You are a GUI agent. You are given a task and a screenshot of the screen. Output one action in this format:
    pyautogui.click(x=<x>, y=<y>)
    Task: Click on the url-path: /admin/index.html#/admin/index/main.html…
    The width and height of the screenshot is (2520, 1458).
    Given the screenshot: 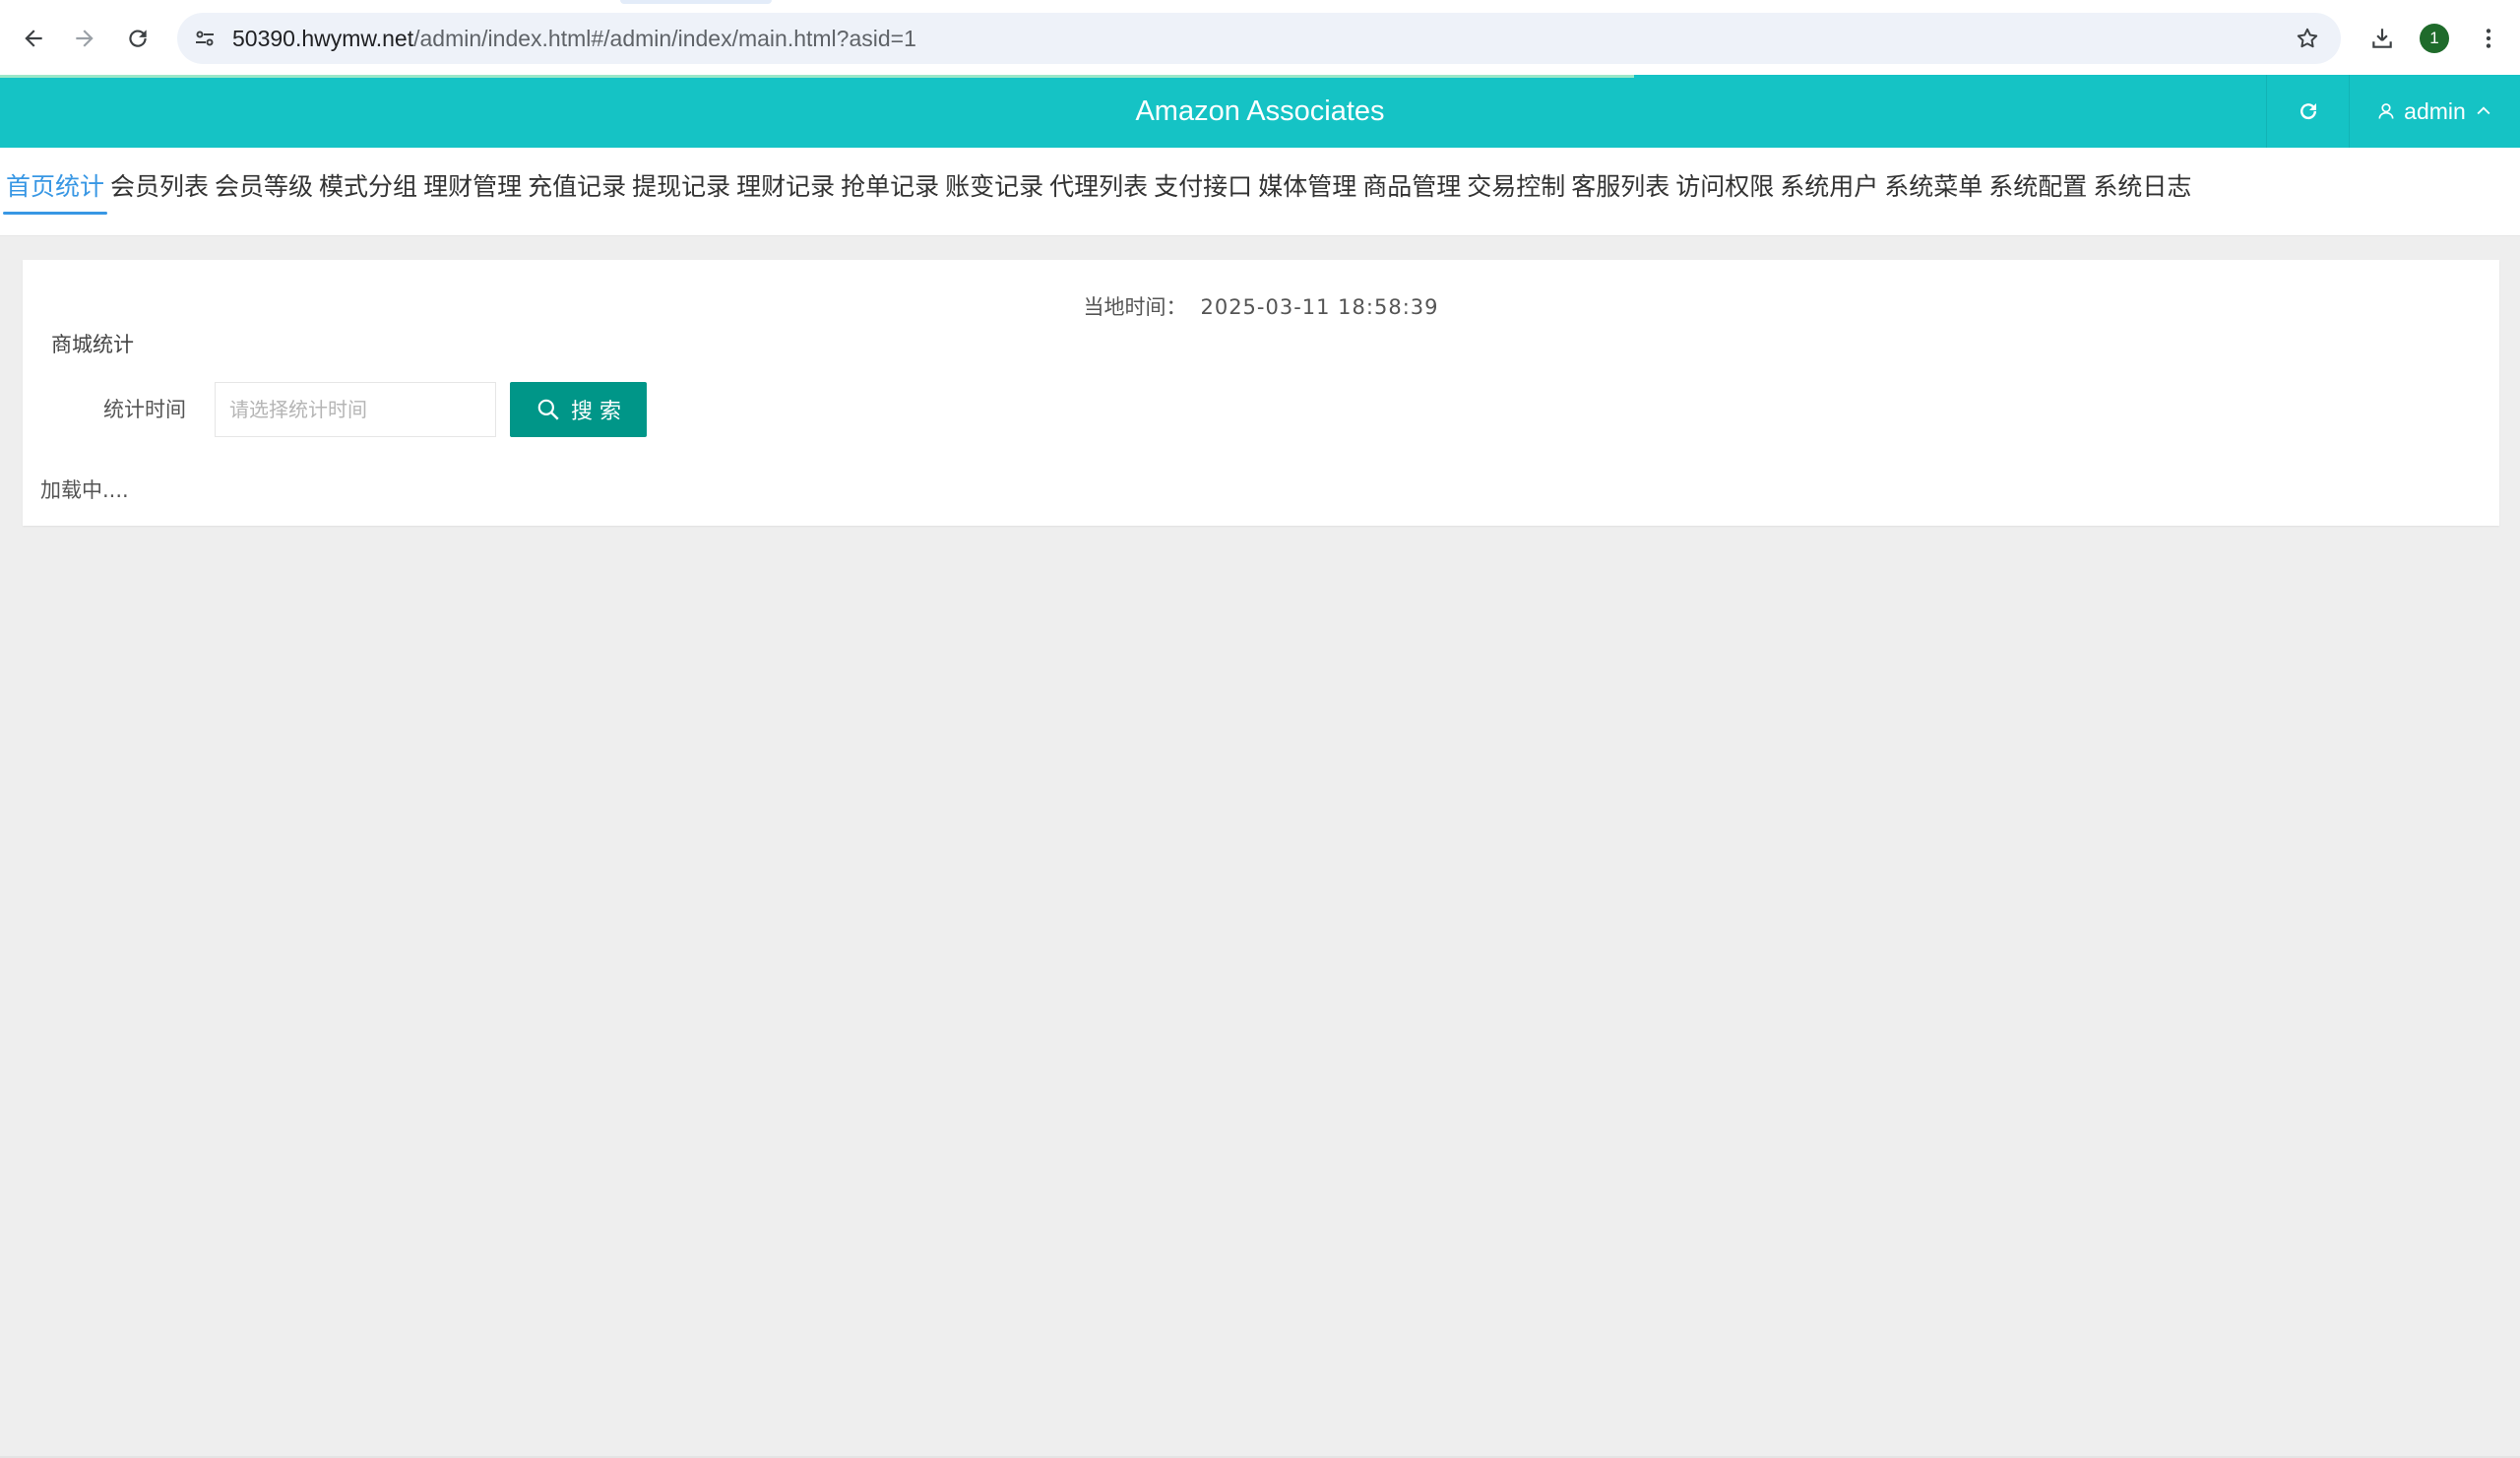 What is the action you would take?
    pyautogui.click(x=664, y=38)
    